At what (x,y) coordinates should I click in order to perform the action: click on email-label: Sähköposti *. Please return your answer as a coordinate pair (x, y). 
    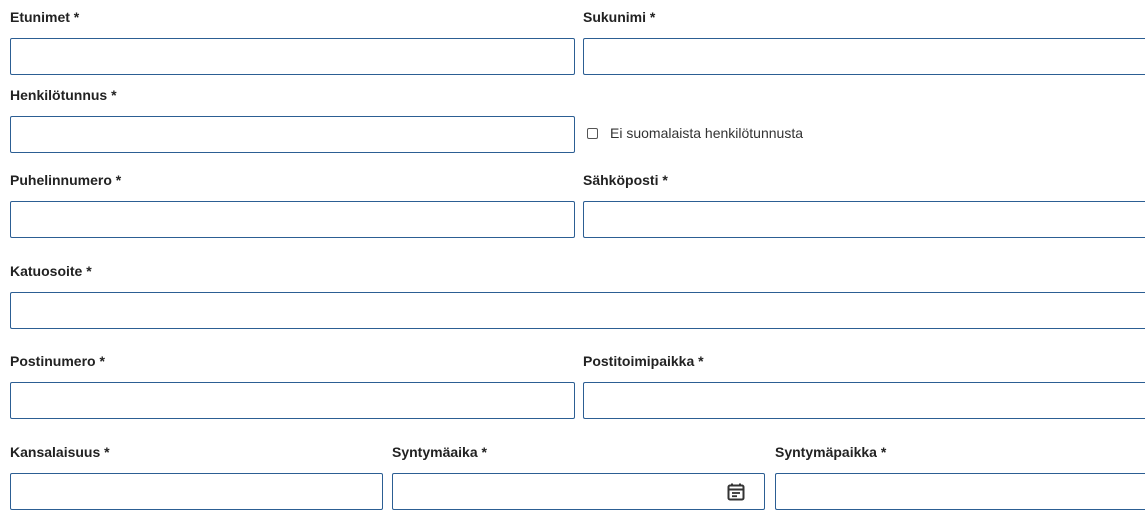
    Looking at the image, I should click on (625, 180).